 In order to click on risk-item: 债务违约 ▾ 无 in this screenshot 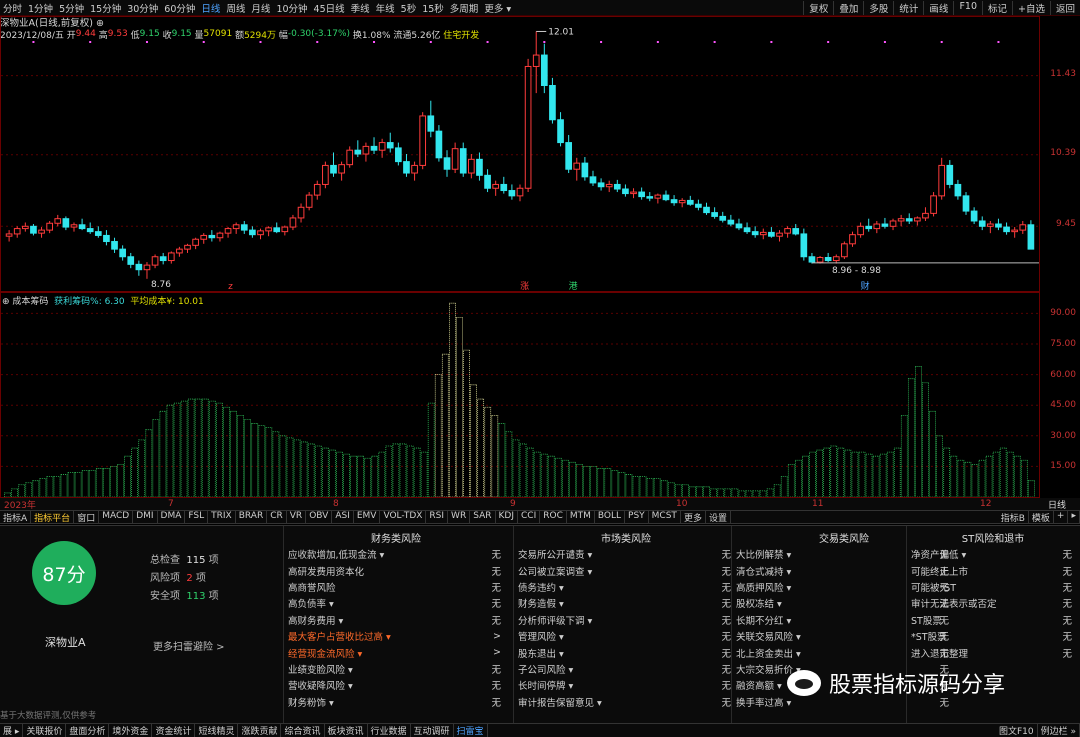, I will do `click(626, 587)`.